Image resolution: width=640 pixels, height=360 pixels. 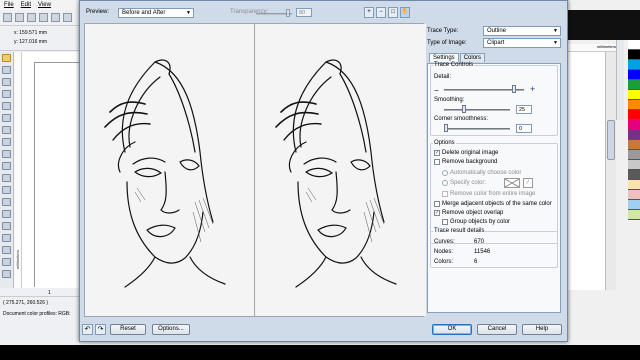 I want to click on new-icon, so click(x=7, y=17).